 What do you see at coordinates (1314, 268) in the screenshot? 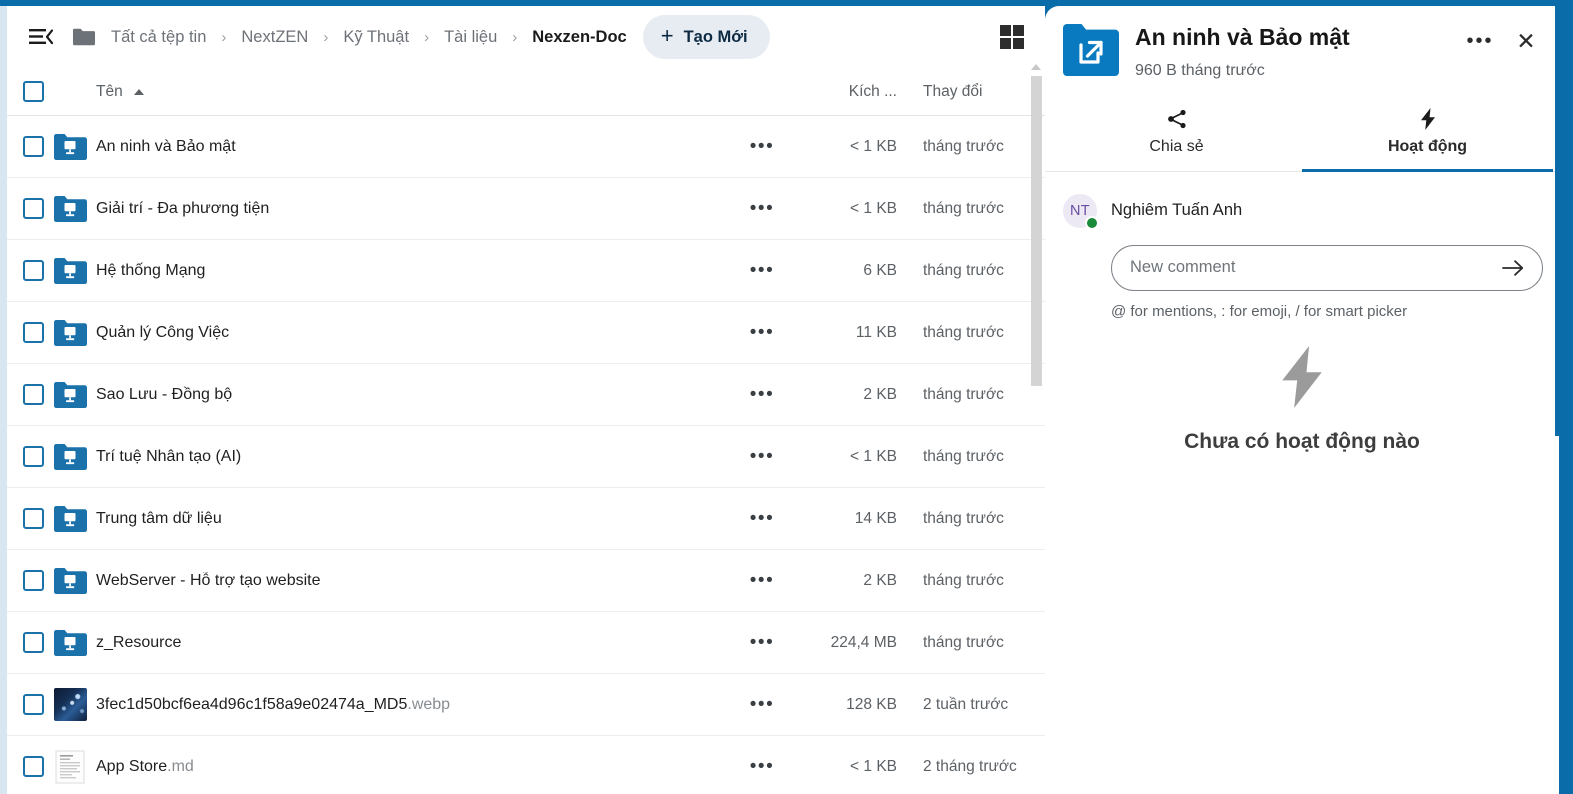
I see `comment-input` at bounding box center [1314, 268].